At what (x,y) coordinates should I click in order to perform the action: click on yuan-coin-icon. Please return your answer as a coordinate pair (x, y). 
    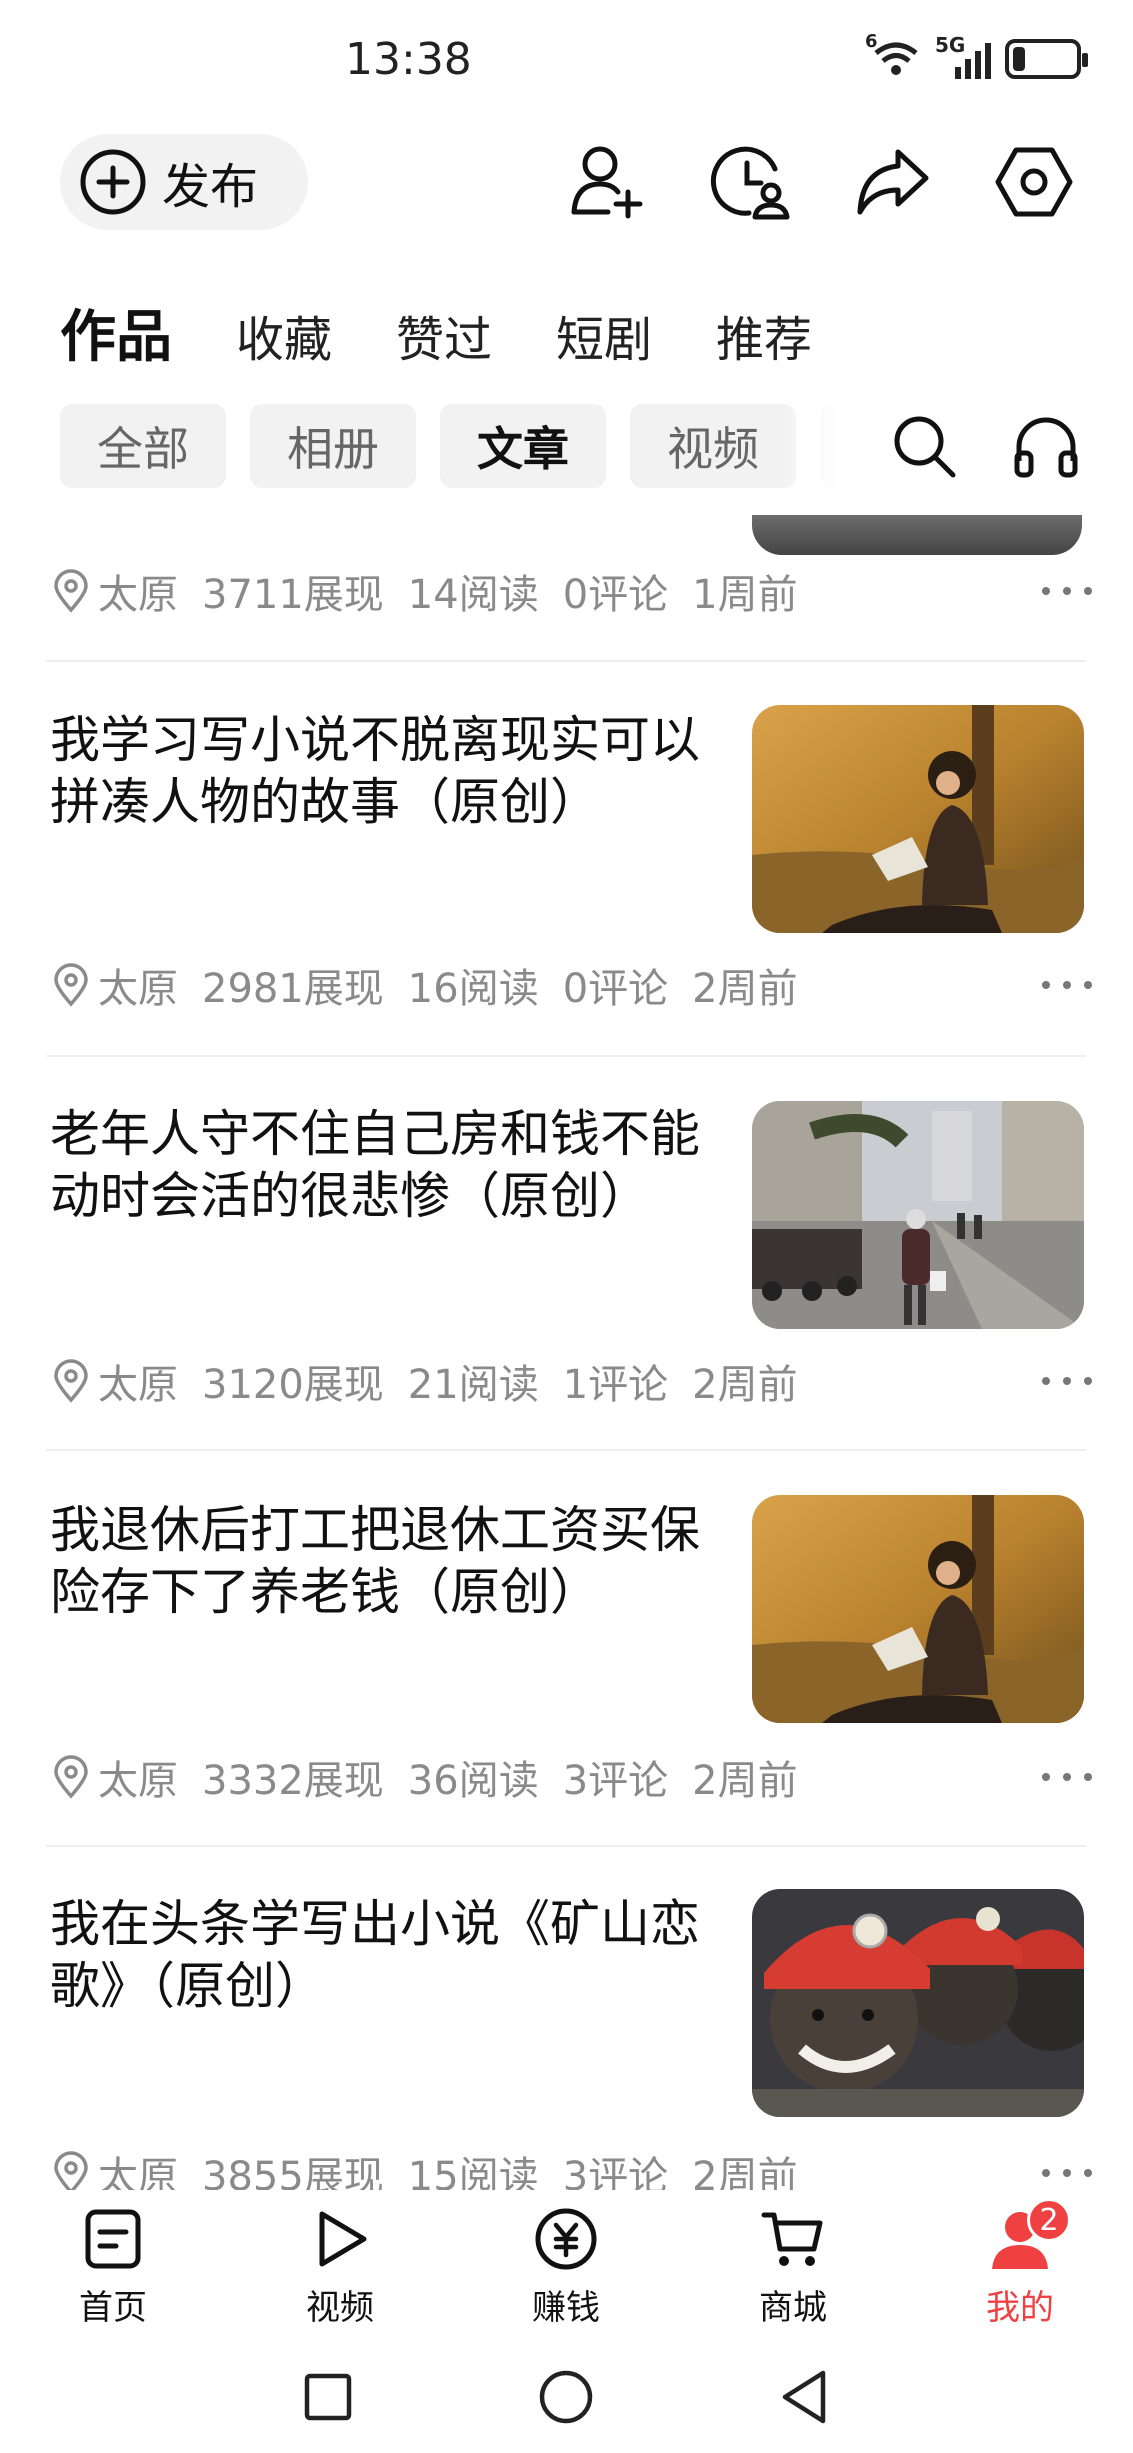
    Looking at the image, I should click on (566, 2239).